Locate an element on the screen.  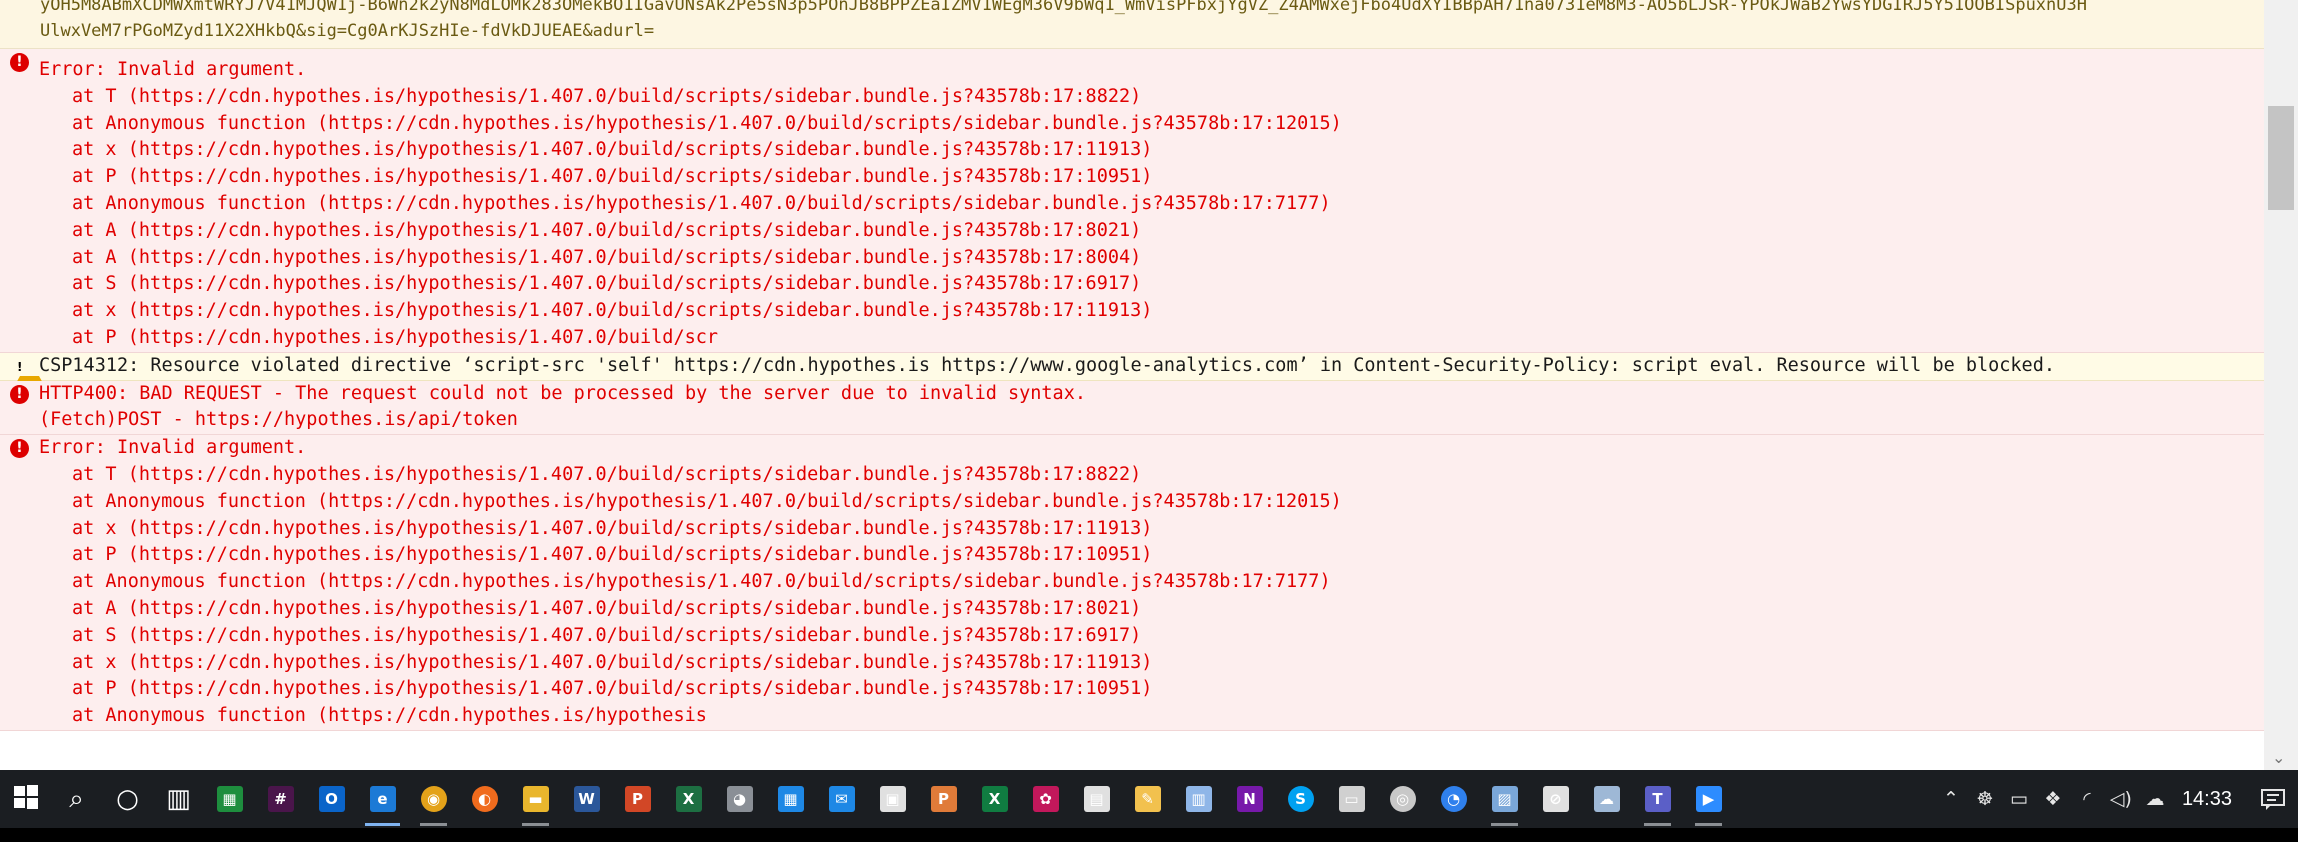
app-calculator: ▤ is located at coordinates (1096, 799).